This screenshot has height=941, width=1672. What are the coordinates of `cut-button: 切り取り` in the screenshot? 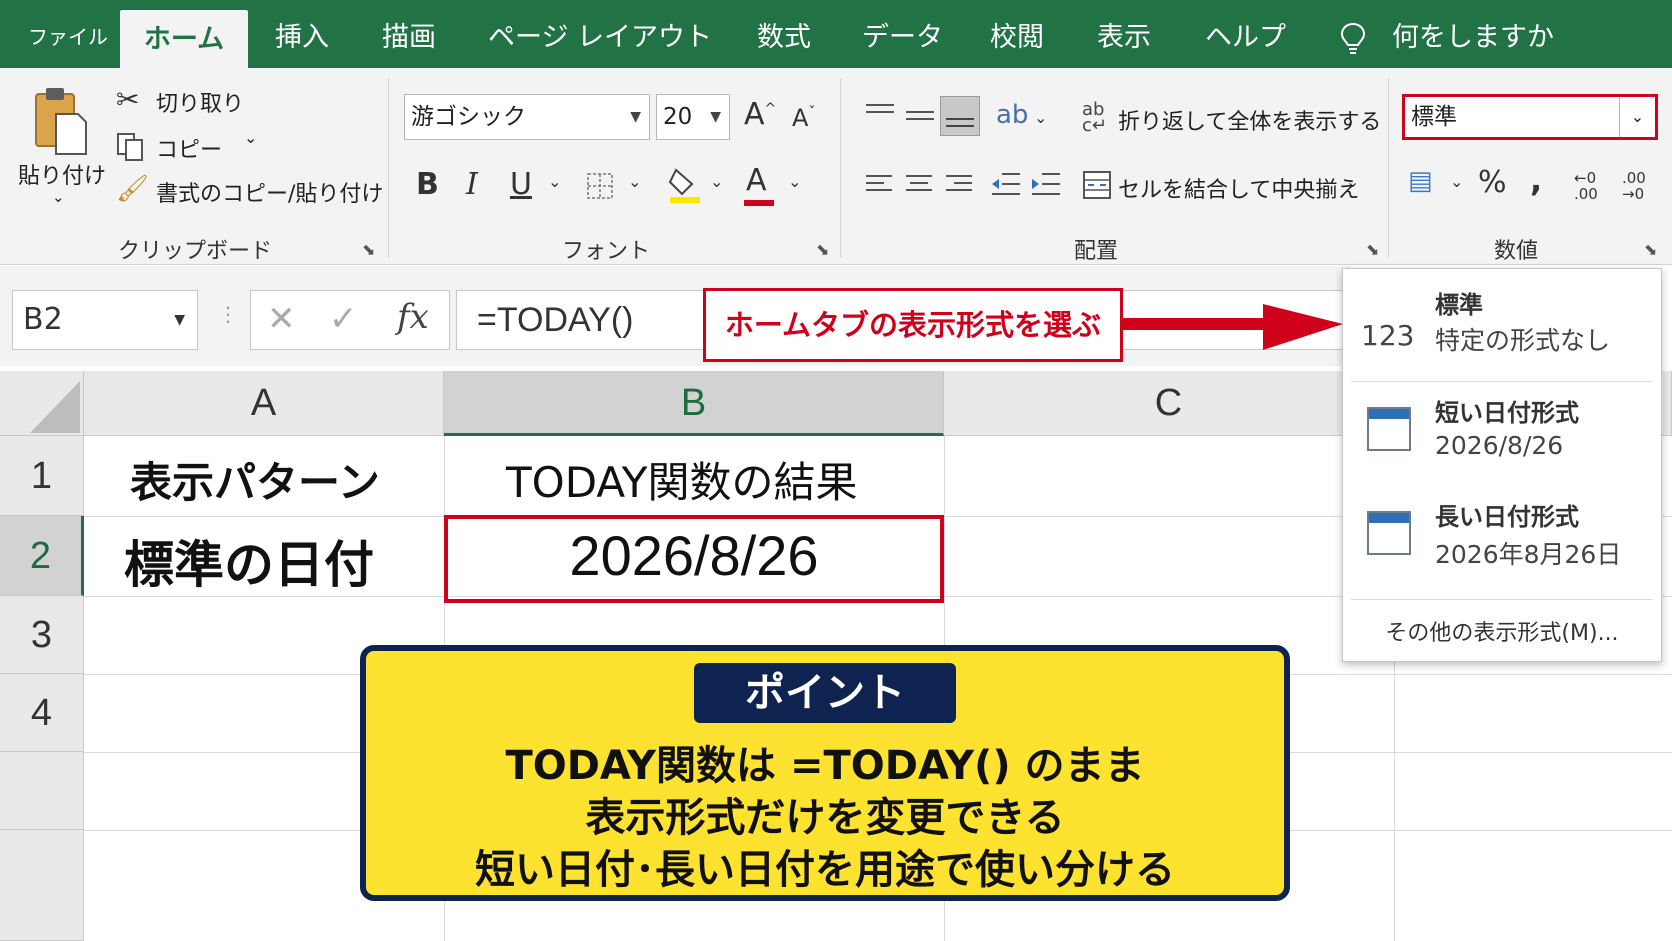 It's located at (200, 102).